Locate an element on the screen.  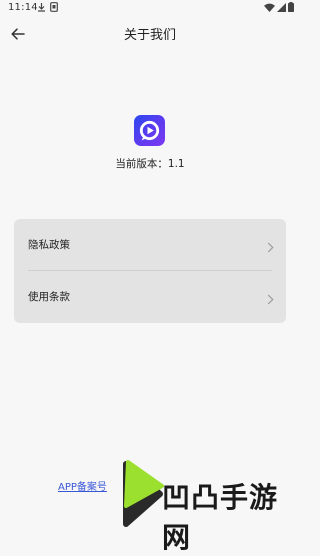
signal-icon is located at coordinates (281, 8).